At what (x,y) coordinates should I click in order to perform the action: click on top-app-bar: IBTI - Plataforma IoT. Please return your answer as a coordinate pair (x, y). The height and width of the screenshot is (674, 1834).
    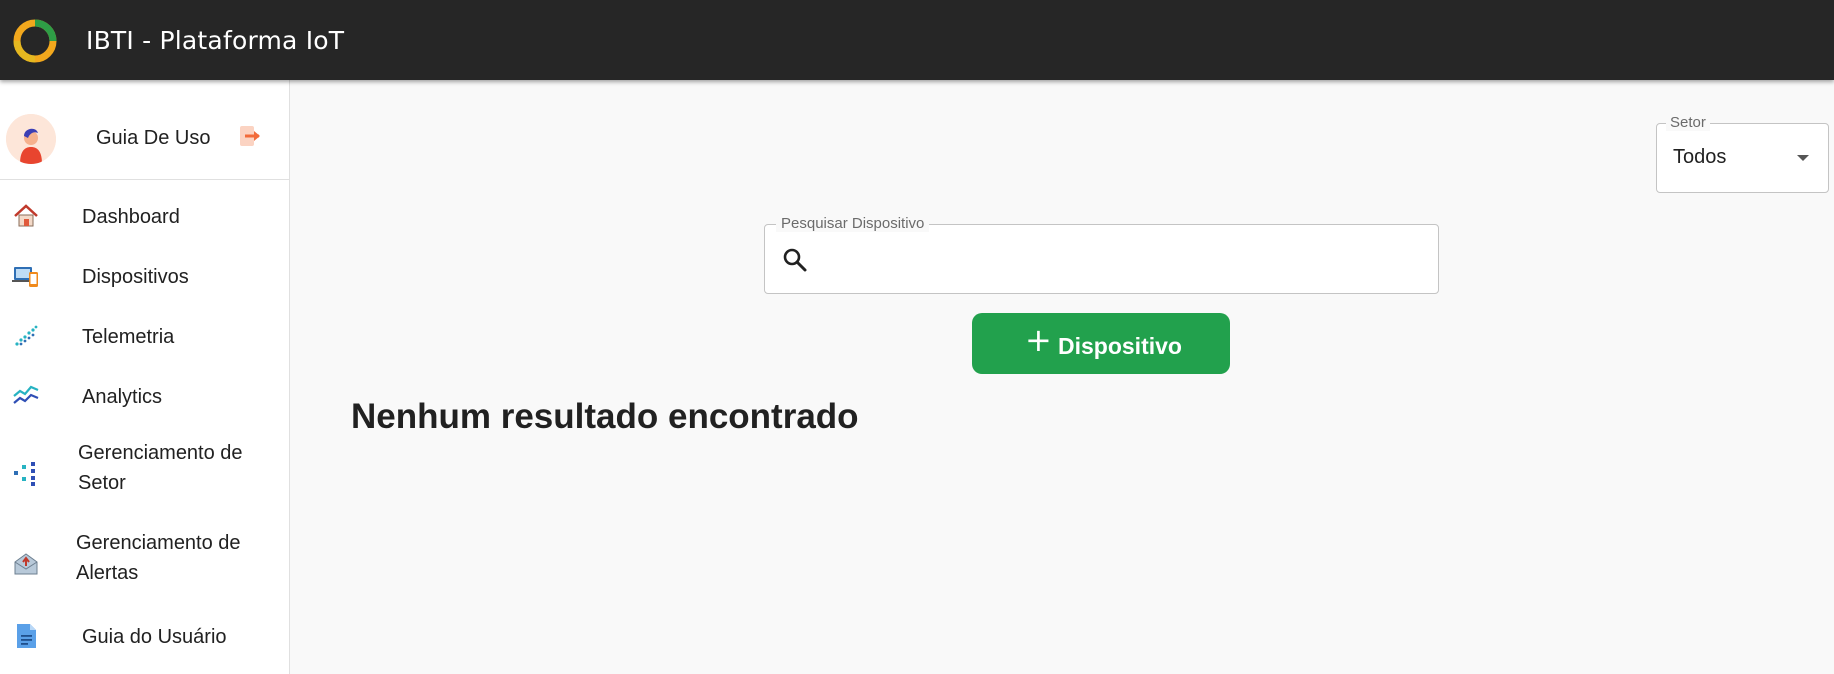
    Looking at the image, I should click on (917, 40).